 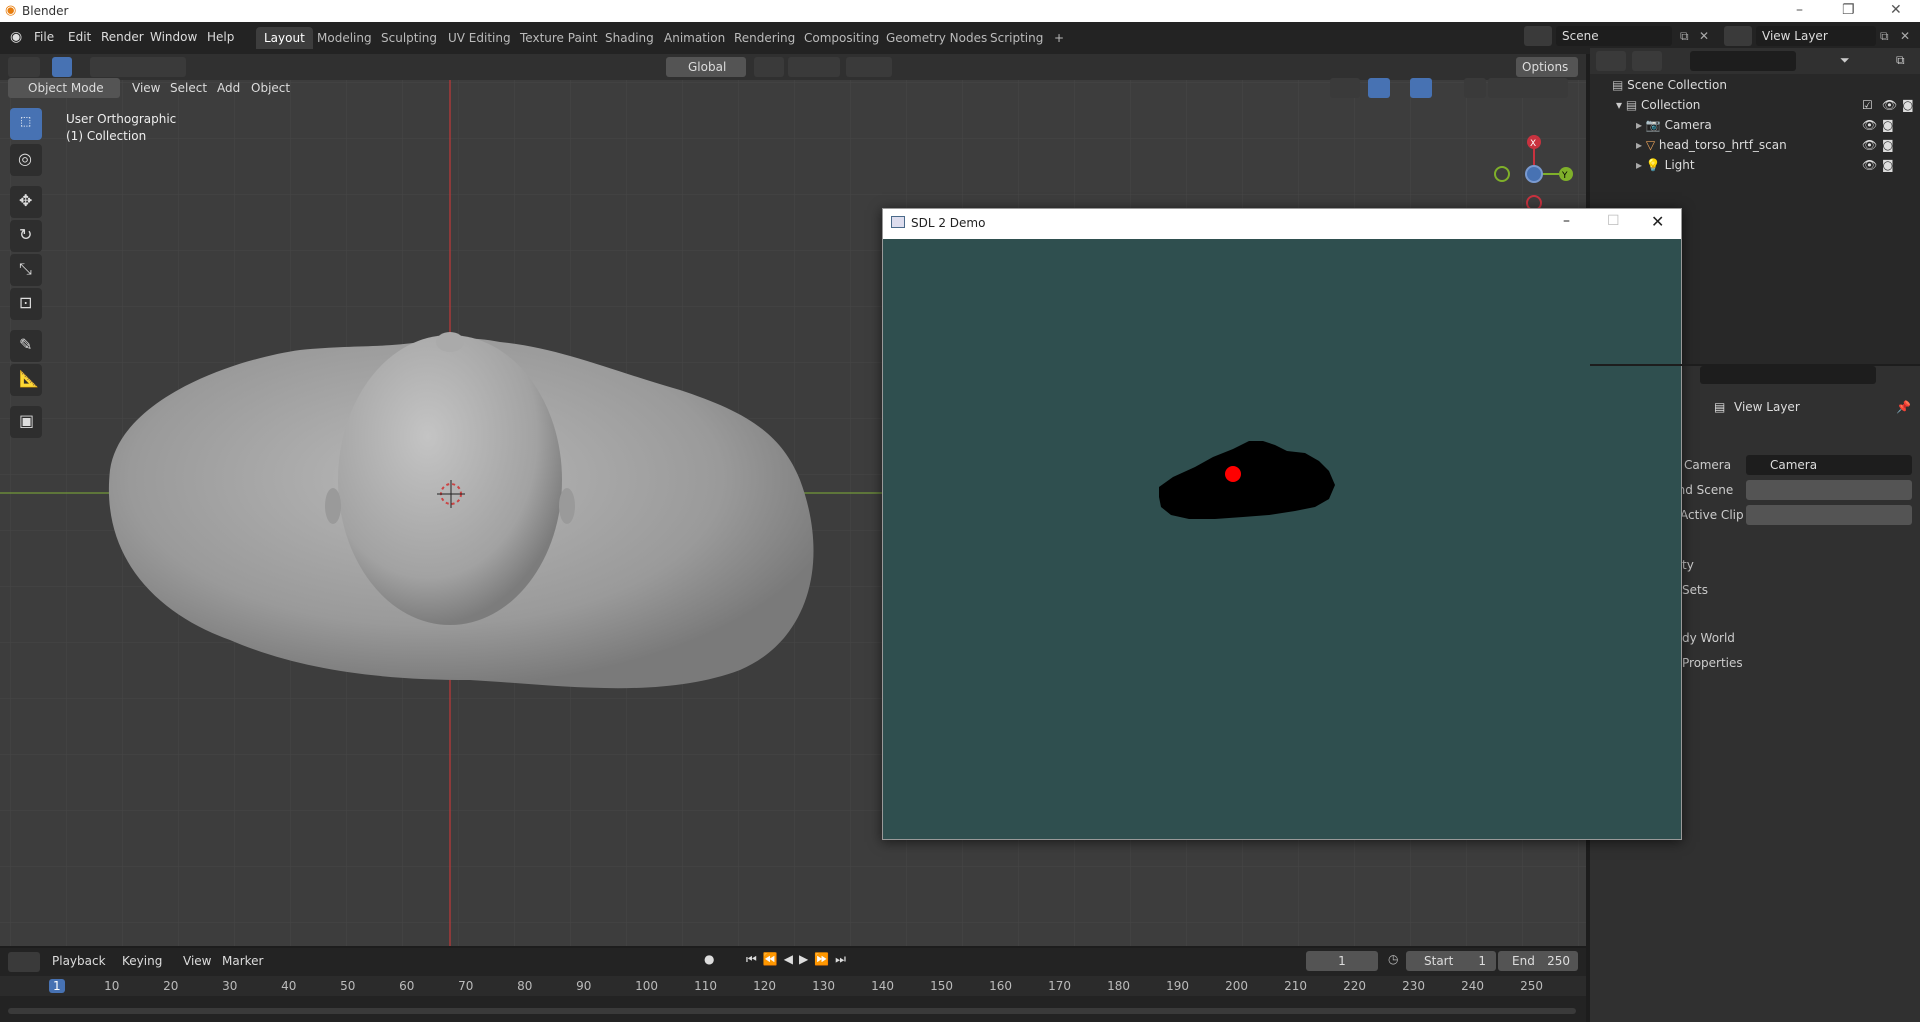 What do you see at coordinates (1547, 67) in the screenshot?
I see `options-dropdown: Options` at bounding box center [1547, 67].